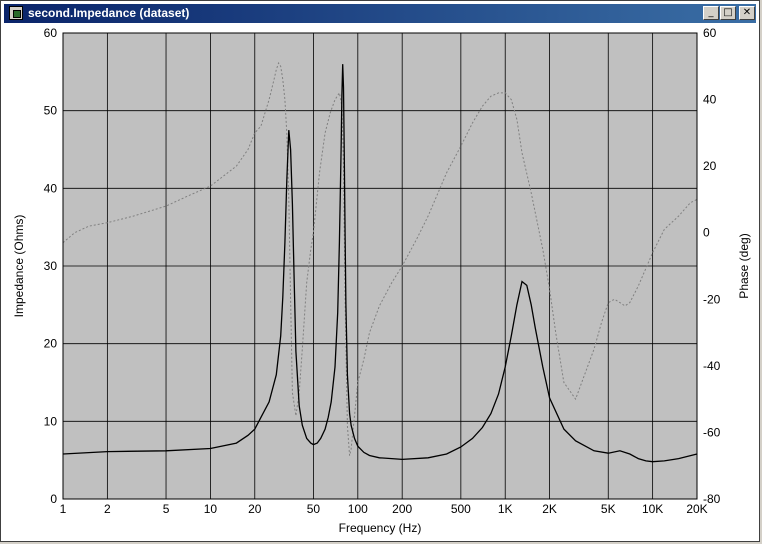  Describe the element at coordinates (744, 265) in the screenshot. I see `y2-axis-label: Phase (deg)` at that location.